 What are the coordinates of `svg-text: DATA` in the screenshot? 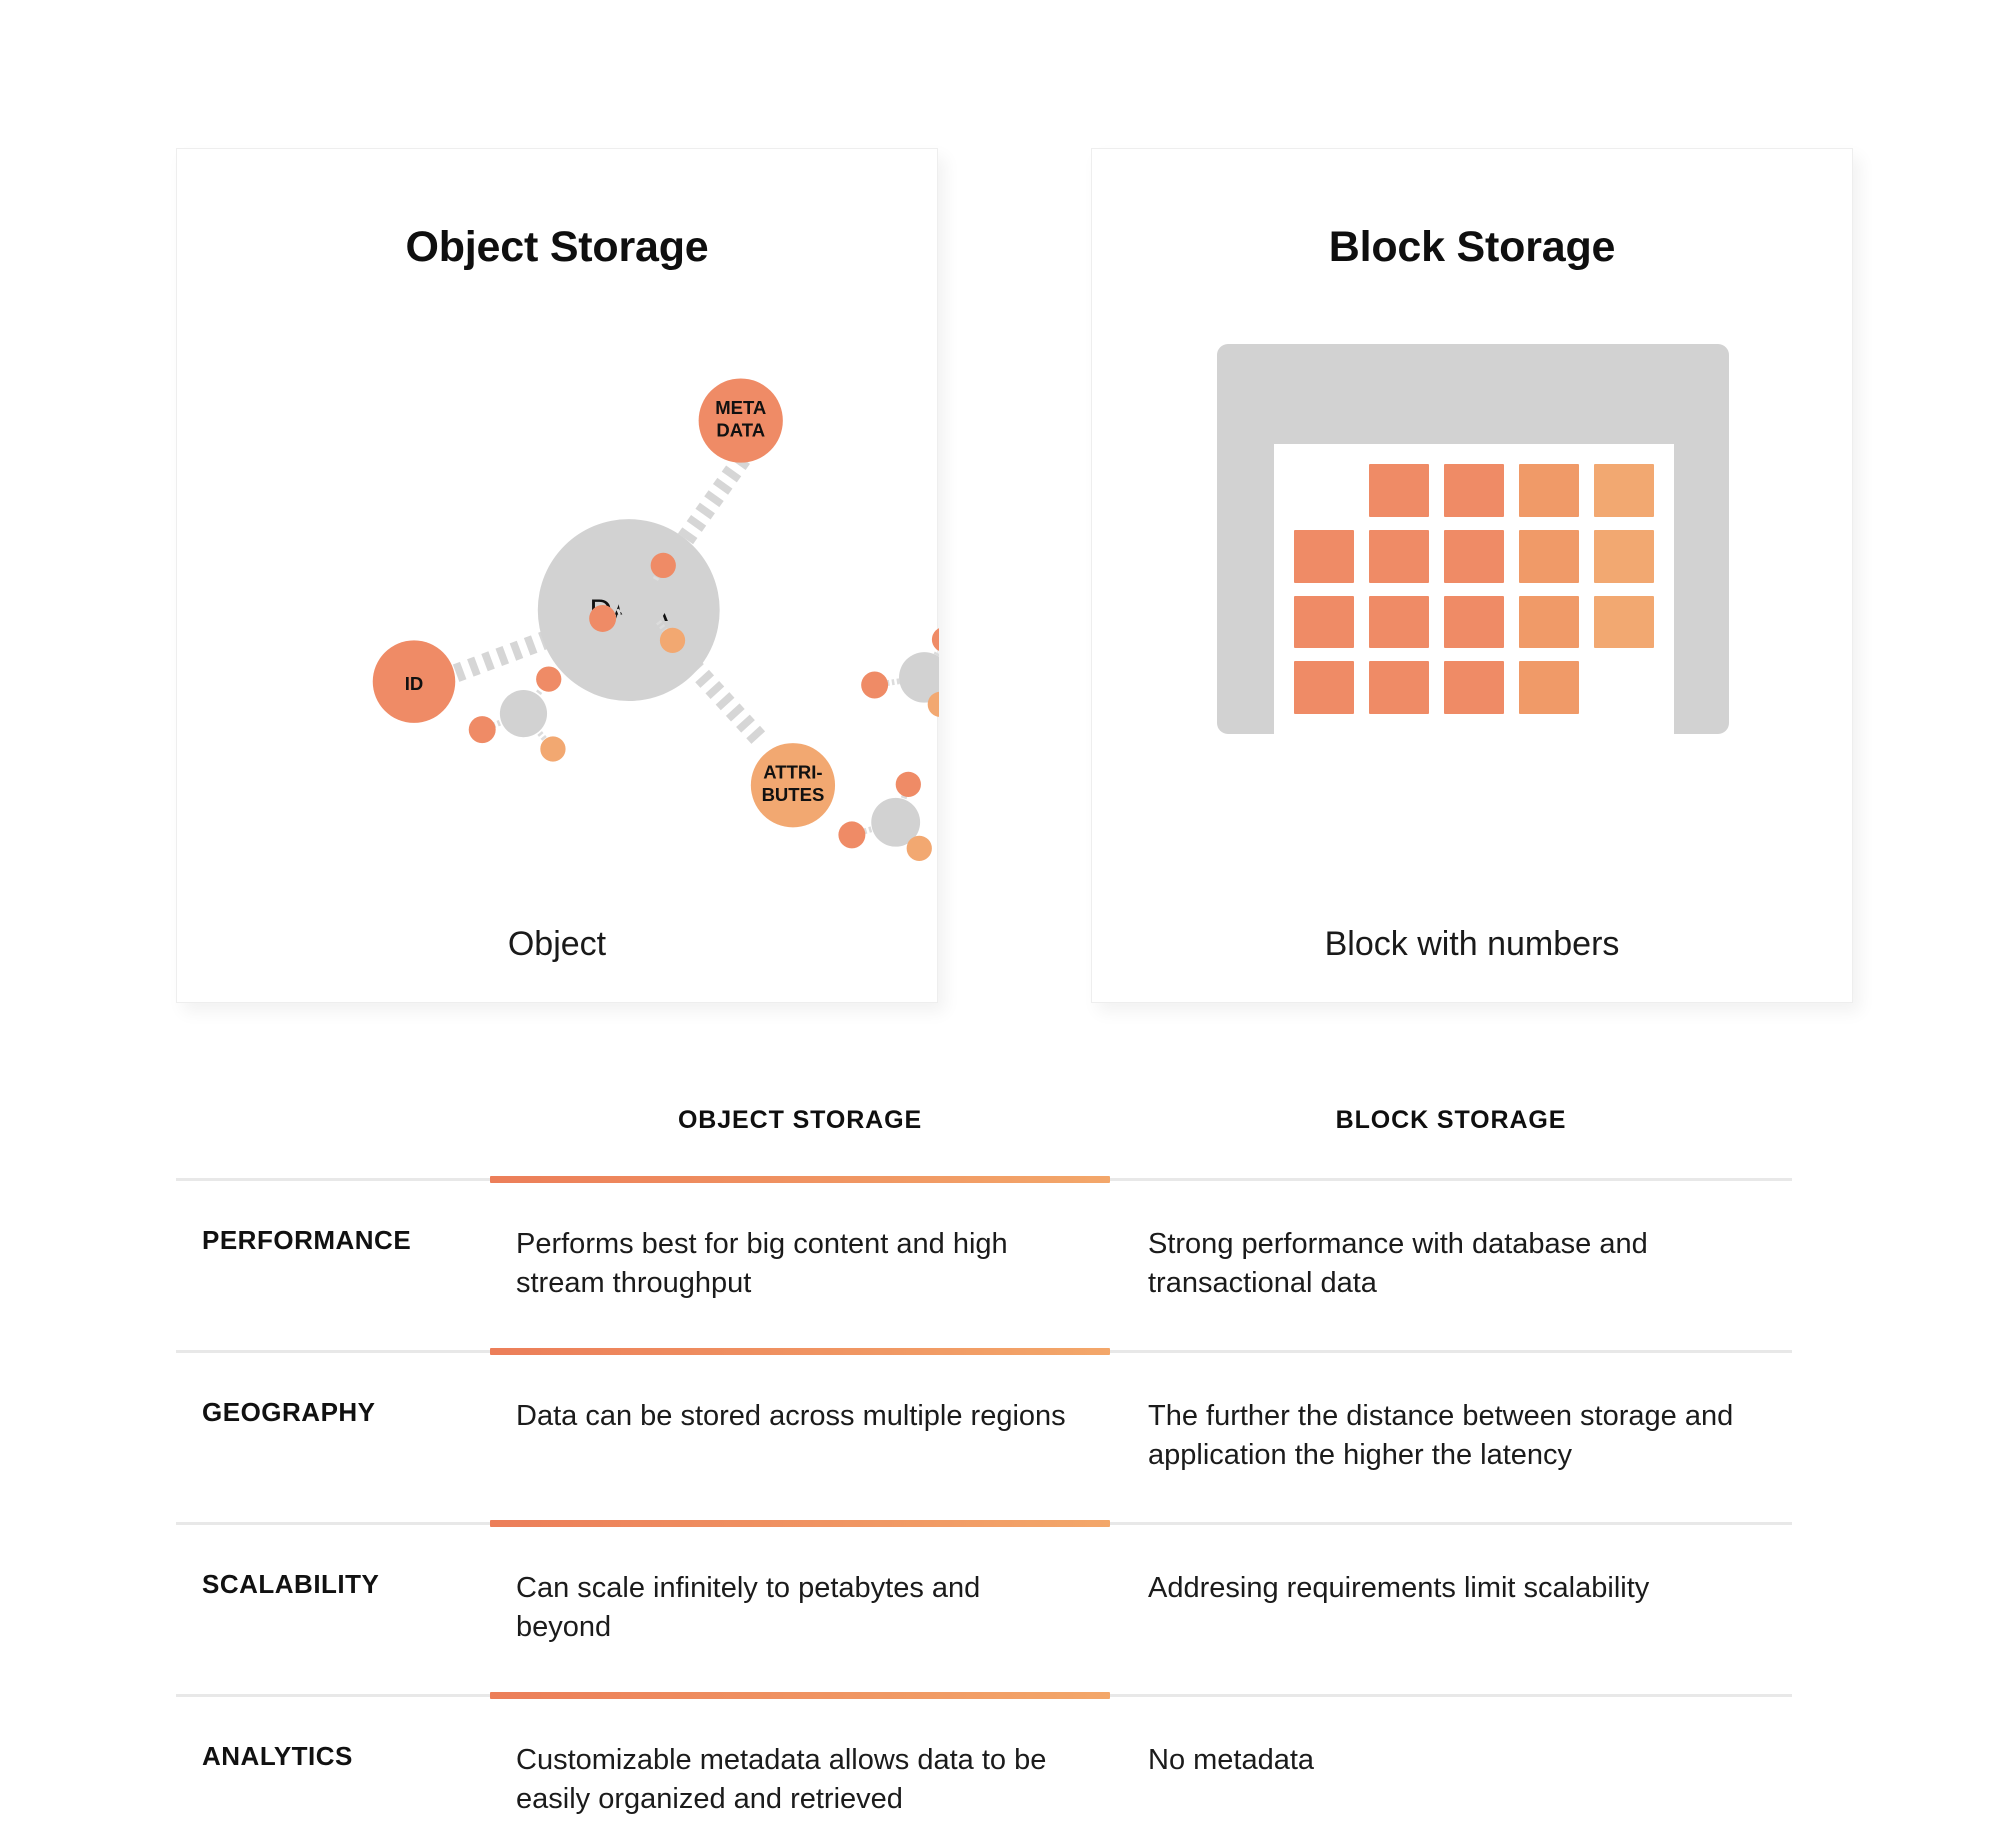 It's located at (740, 430).